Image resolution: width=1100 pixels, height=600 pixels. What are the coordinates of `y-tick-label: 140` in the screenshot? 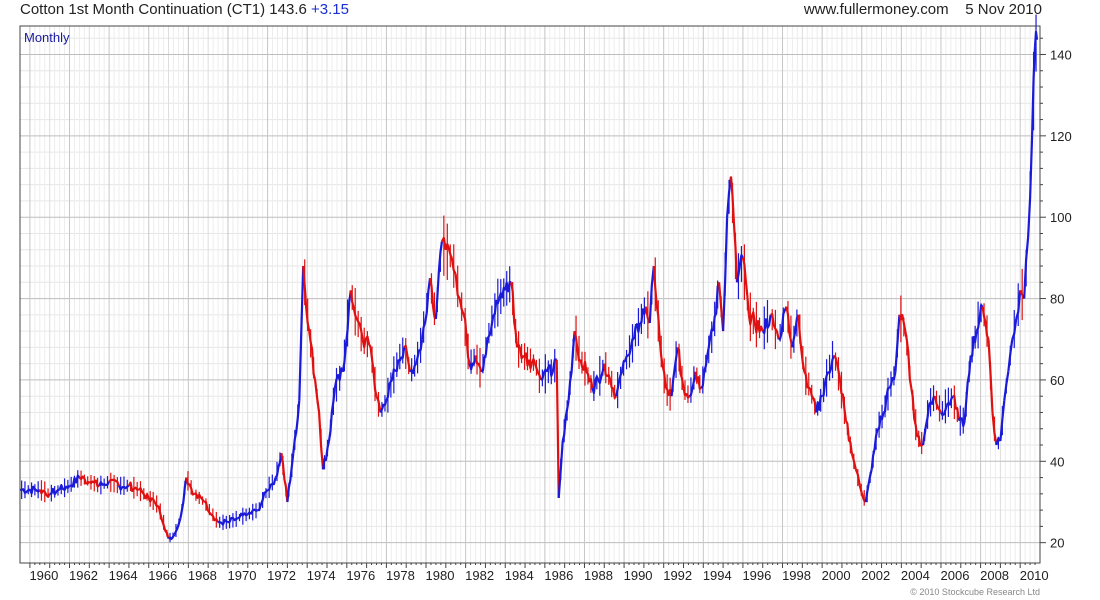 It's located at (1061, 54).